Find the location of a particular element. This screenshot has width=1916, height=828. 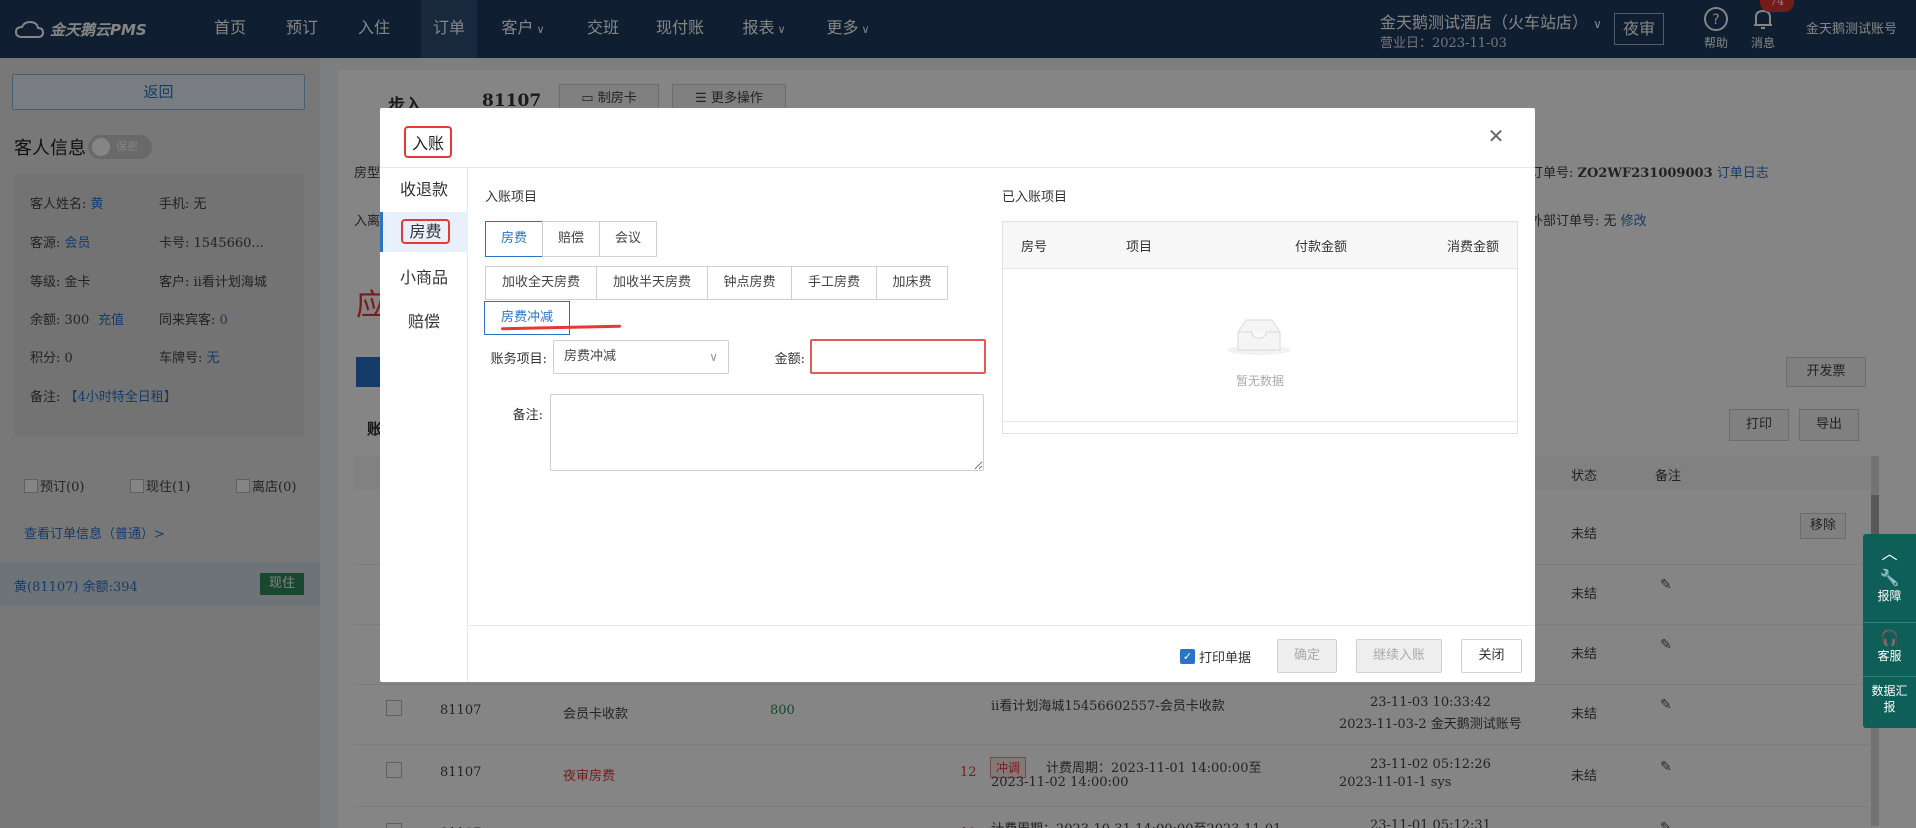

headset-icon: 🎧 is located at coordinates (1889, 638).